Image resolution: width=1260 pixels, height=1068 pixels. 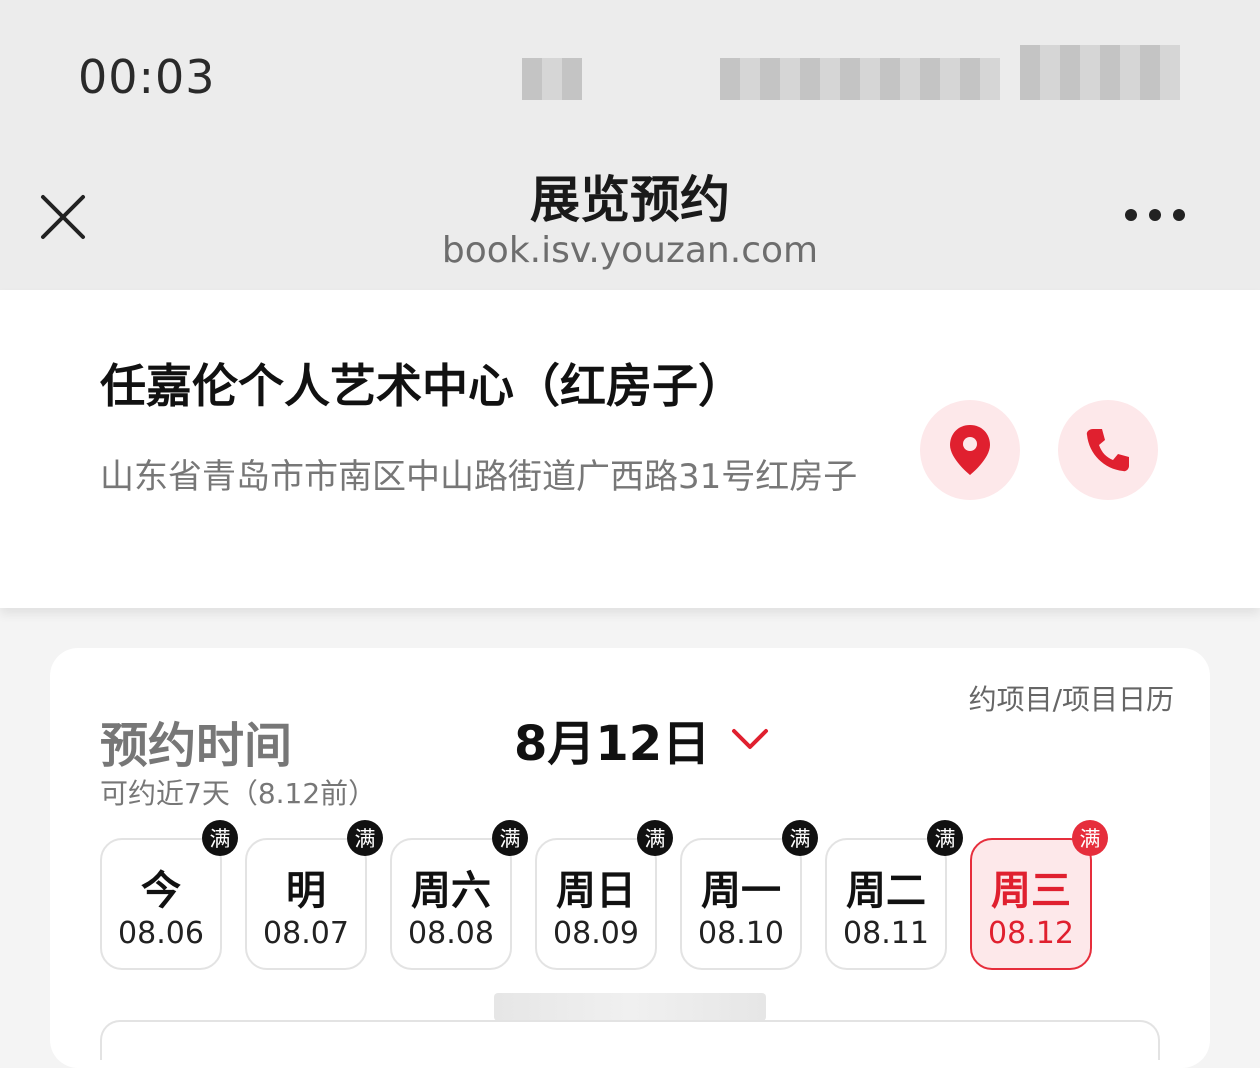 I want to click on venue-name: 任嘉伦个人艺术中心（红房子）, so click(x=422, y=386).